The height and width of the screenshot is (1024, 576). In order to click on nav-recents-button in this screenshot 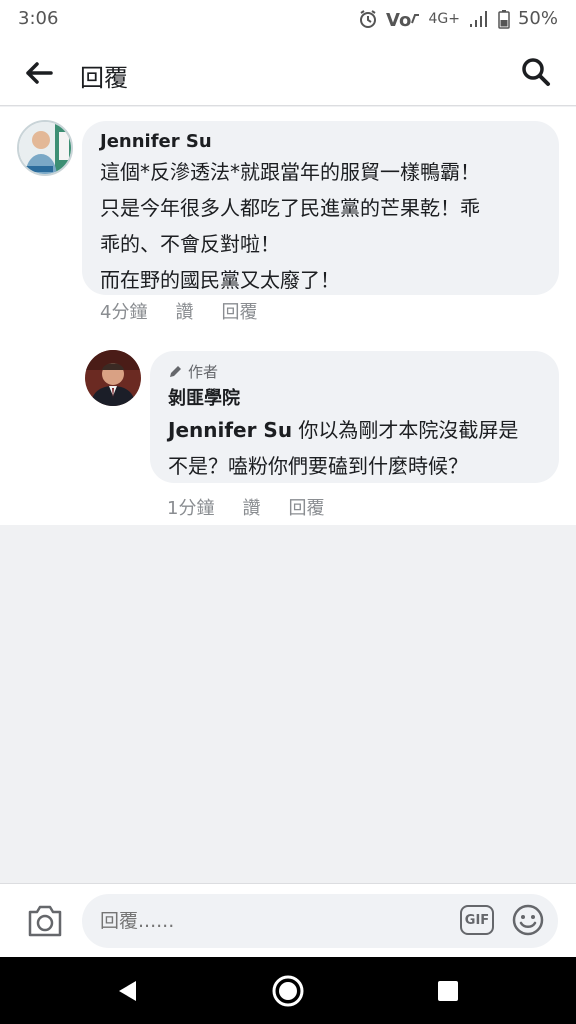, I will do `click(448, 991)`.